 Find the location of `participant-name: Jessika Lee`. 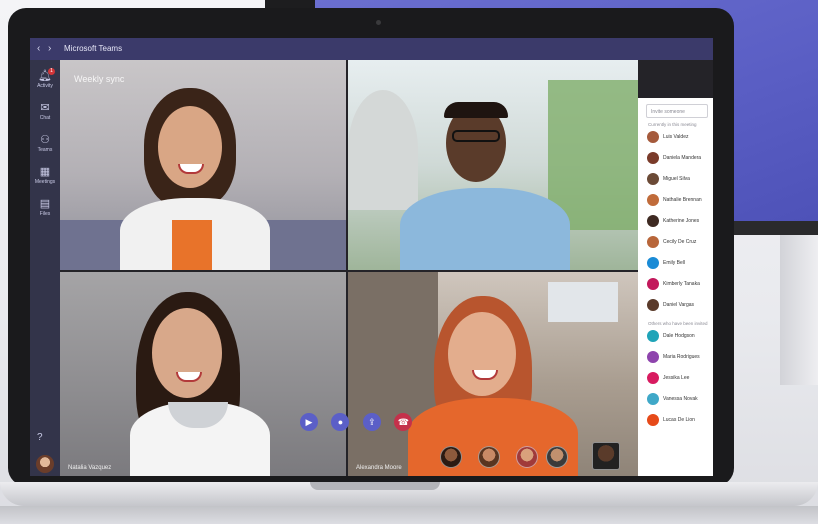

participant-name: Jessika Lee is located at coordinates (676, 378).